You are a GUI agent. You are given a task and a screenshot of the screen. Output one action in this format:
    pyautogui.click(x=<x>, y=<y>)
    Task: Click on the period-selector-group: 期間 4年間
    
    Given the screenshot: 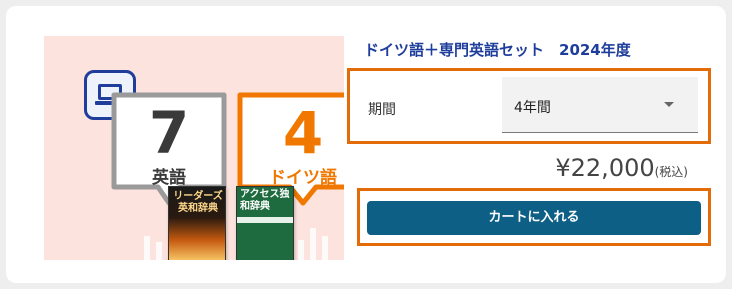 What is the action you would take?
    pyautogui.click(x=529, y=106)
    